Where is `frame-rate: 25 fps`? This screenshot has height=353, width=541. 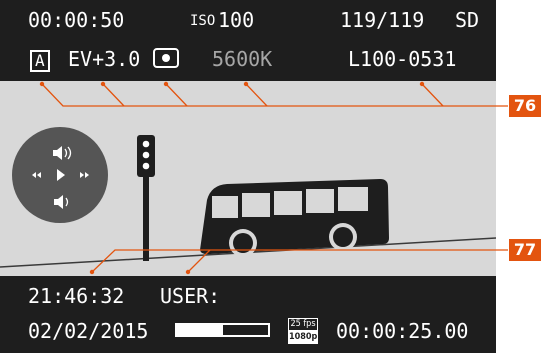
frame-rate: 25 fps is located at coordinates (303, 325).